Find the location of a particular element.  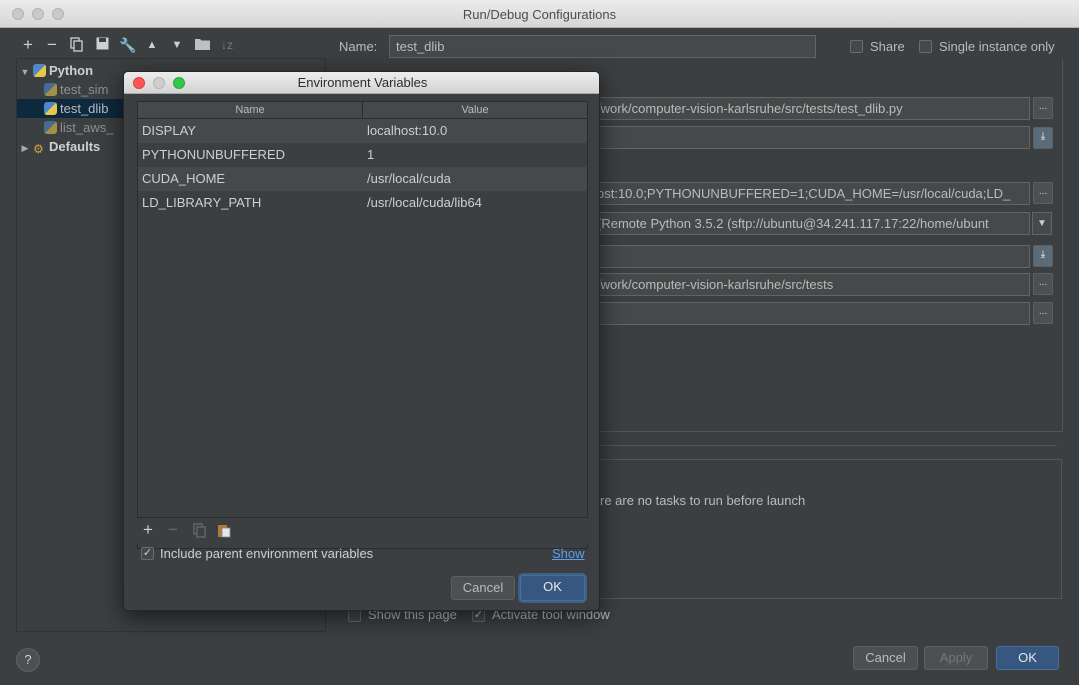

table-row: PYTHONUNBUFFERED 1 is located at coordinates (362, 155).